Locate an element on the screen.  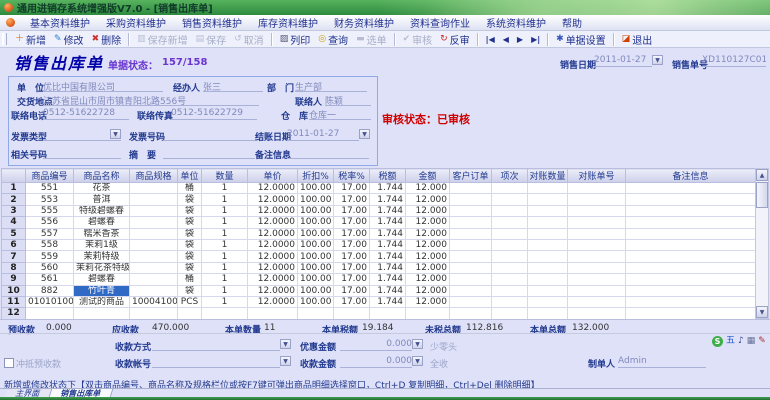
new-button: ＋新增 is located at coordinates (30, 39).